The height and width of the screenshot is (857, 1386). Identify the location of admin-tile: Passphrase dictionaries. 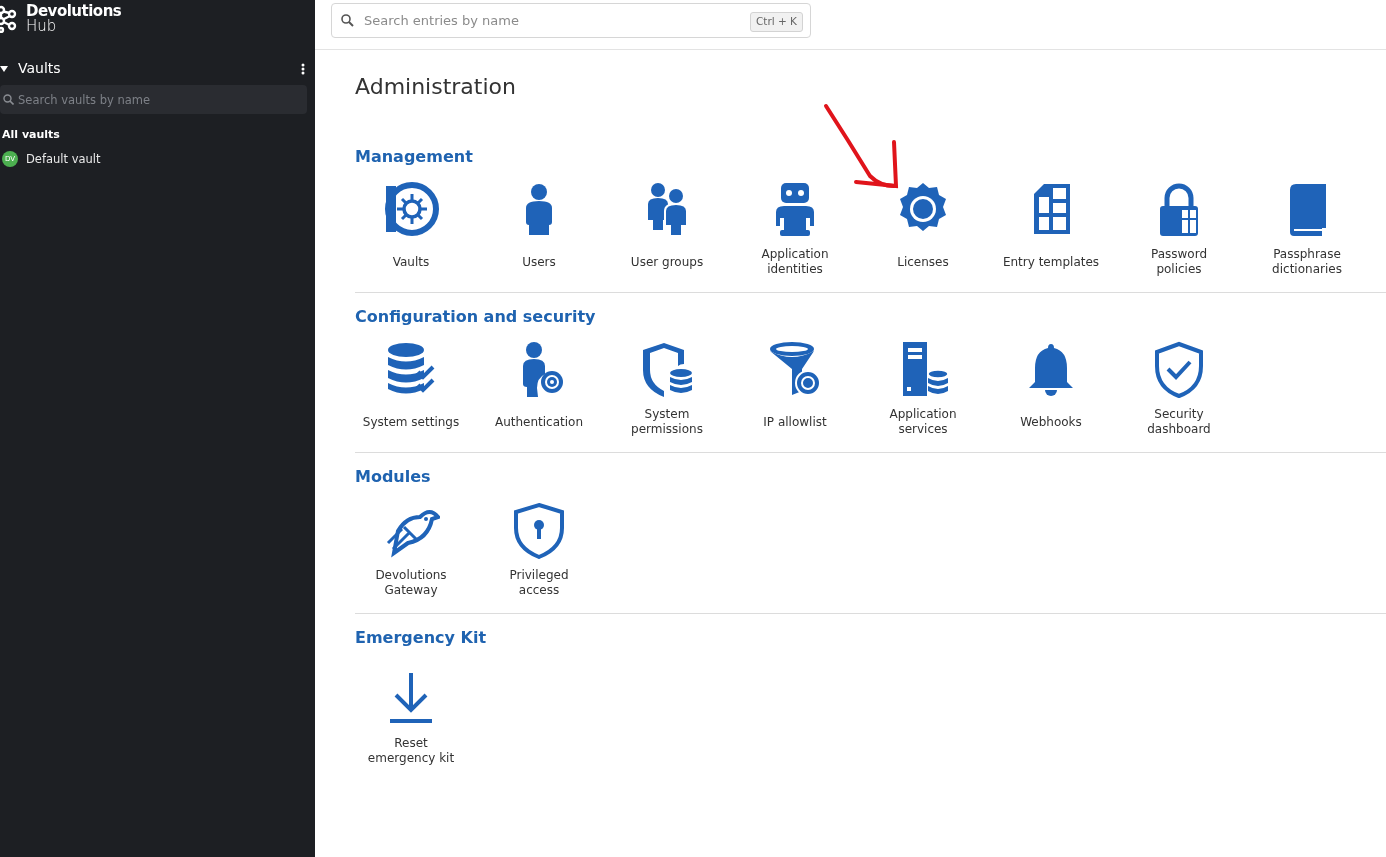
(1307, 229).